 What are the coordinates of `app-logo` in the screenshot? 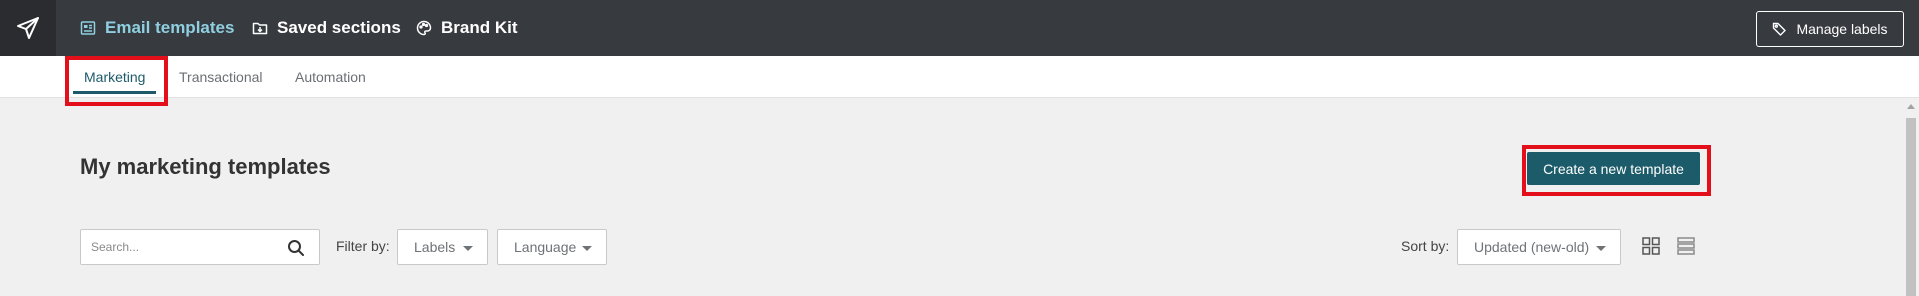 It's located at (28, 28).